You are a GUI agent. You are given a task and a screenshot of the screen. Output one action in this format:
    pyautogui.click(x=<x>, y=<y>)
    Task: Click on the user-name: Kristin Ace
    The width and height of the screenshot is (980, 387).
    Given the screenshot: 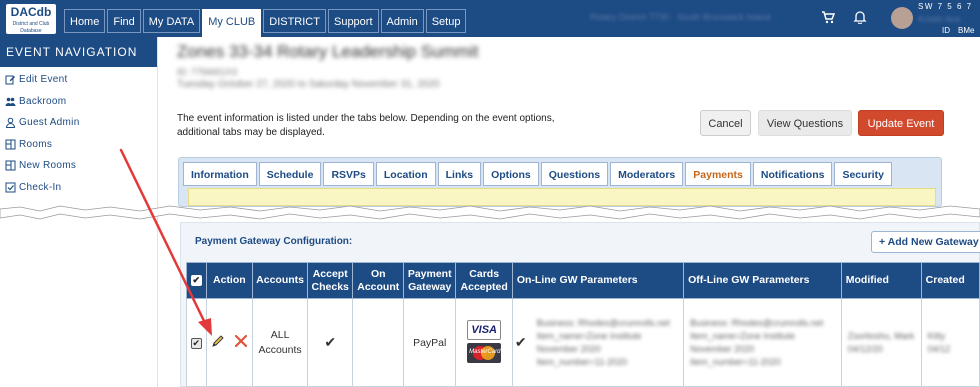 What is the action you would take?
    pyautogui.click(x=939, y=19)
    